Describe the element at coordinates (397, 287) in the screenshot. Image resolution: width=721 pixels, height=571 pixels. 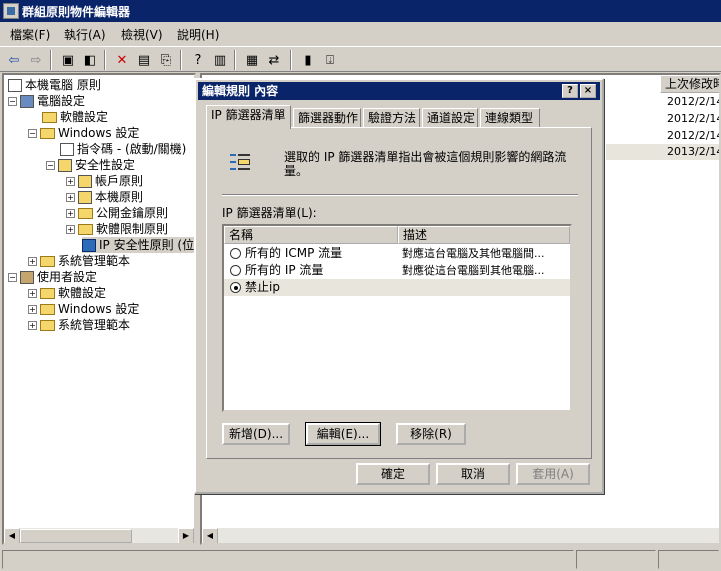
I see `filter-row-selected: 禁止ip` at that location.